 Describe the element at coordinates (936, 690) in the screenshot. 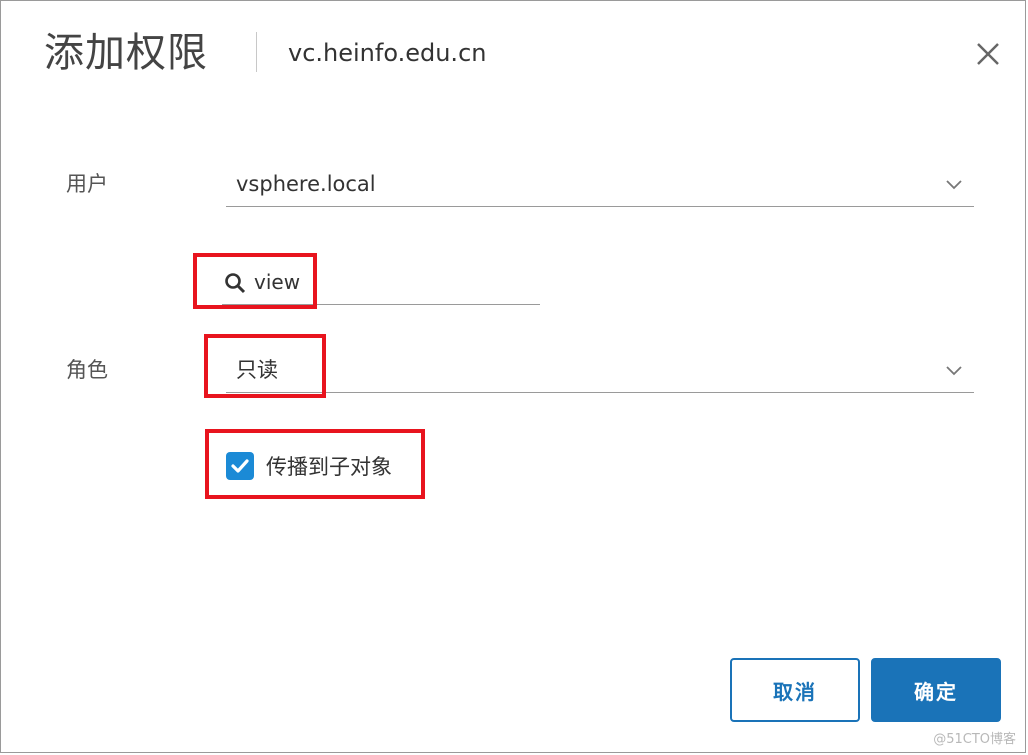

I see `ok-button: 确定` at that location.